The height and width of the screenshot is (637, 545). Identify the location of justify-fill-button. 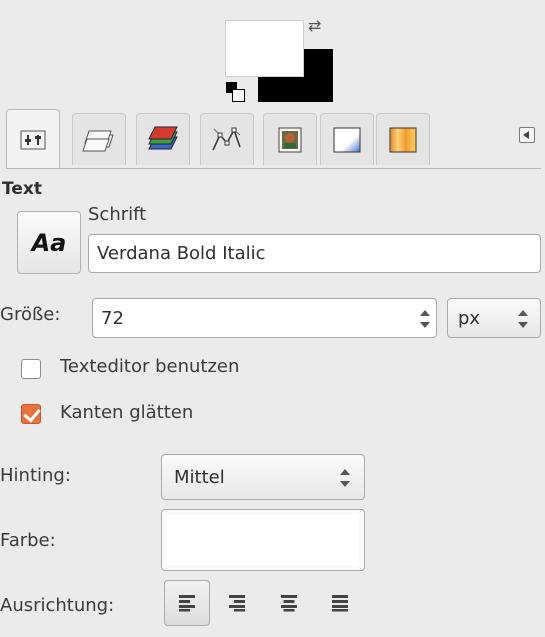
(340, 603).